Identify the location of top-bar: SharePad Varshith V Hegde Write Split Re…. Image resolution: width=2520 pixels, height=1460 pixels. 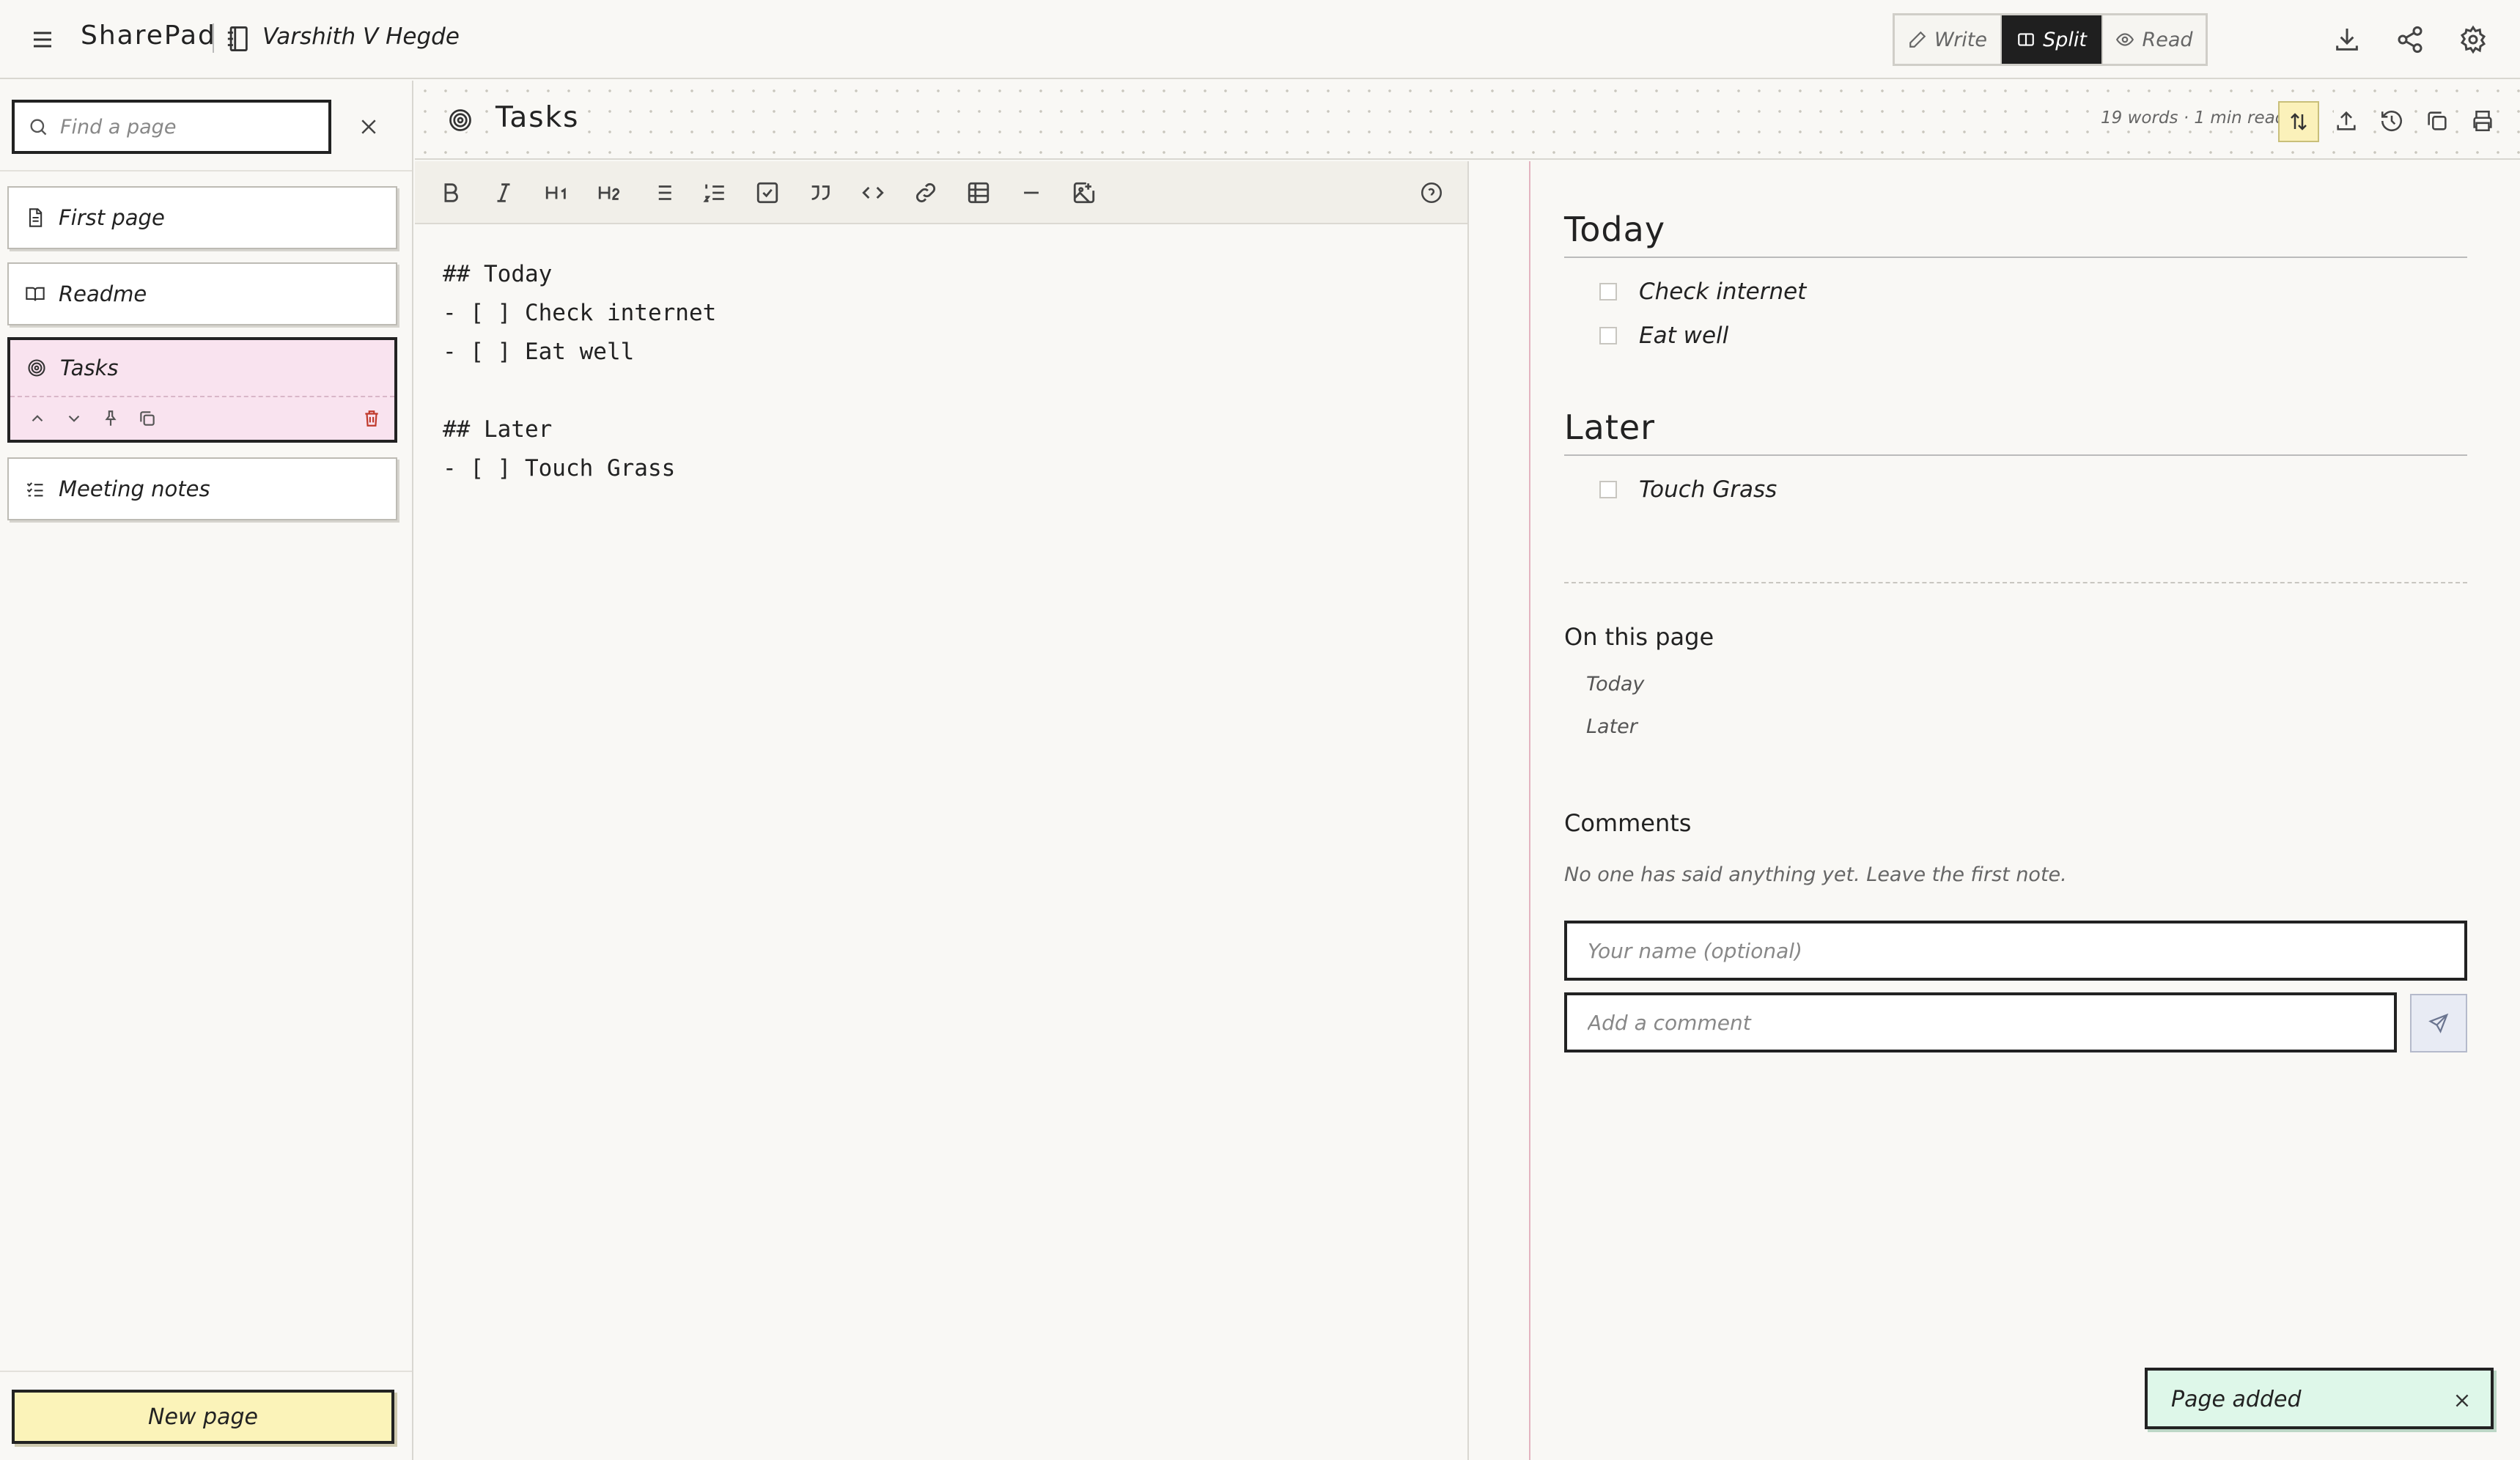
(1260, 39).